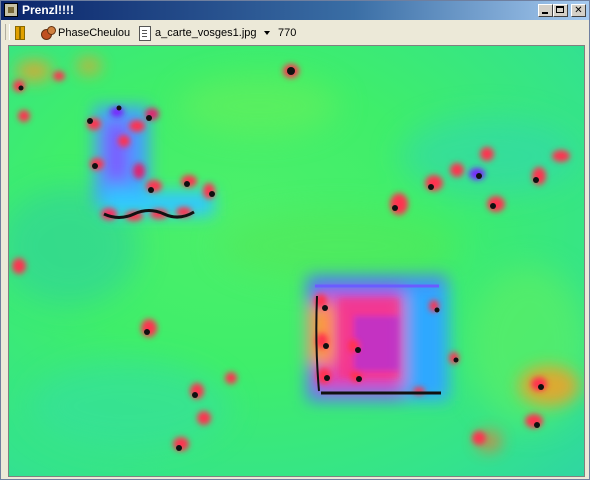 The image size is (590, 480). Describe the element at coordinates (20, 33) in the screenshot. I see `pause-button` at that location.